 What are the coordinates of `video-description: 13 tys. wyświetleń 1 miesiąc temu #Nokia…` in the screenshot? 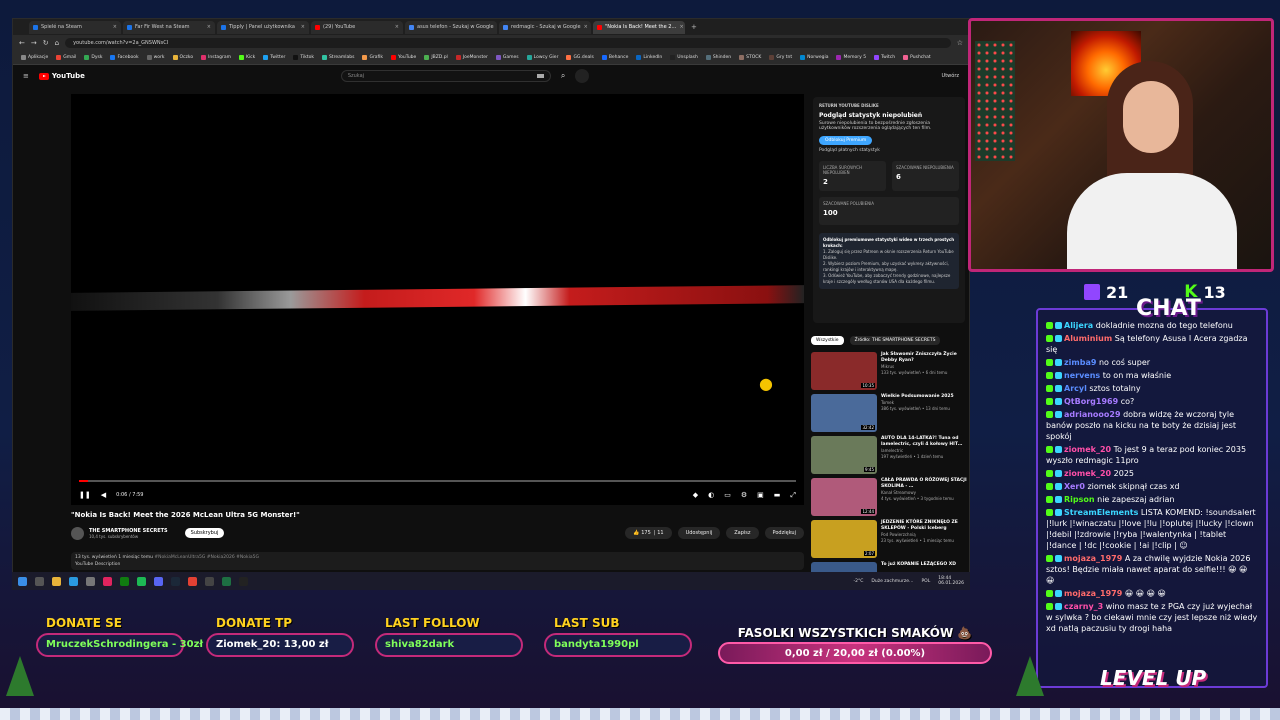 It's located at (437, 561).